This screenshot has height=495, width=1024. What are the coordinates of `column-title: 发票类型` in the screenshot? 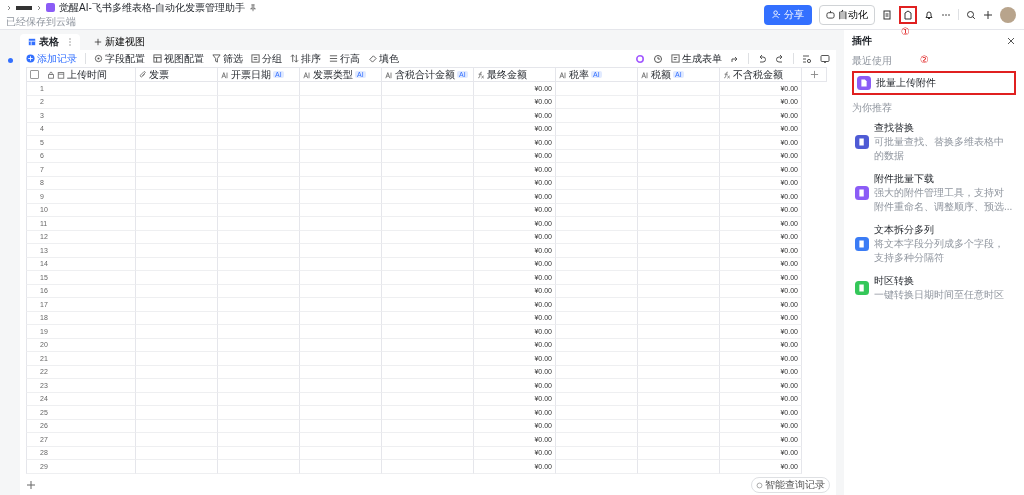 It's located at (333, 74).